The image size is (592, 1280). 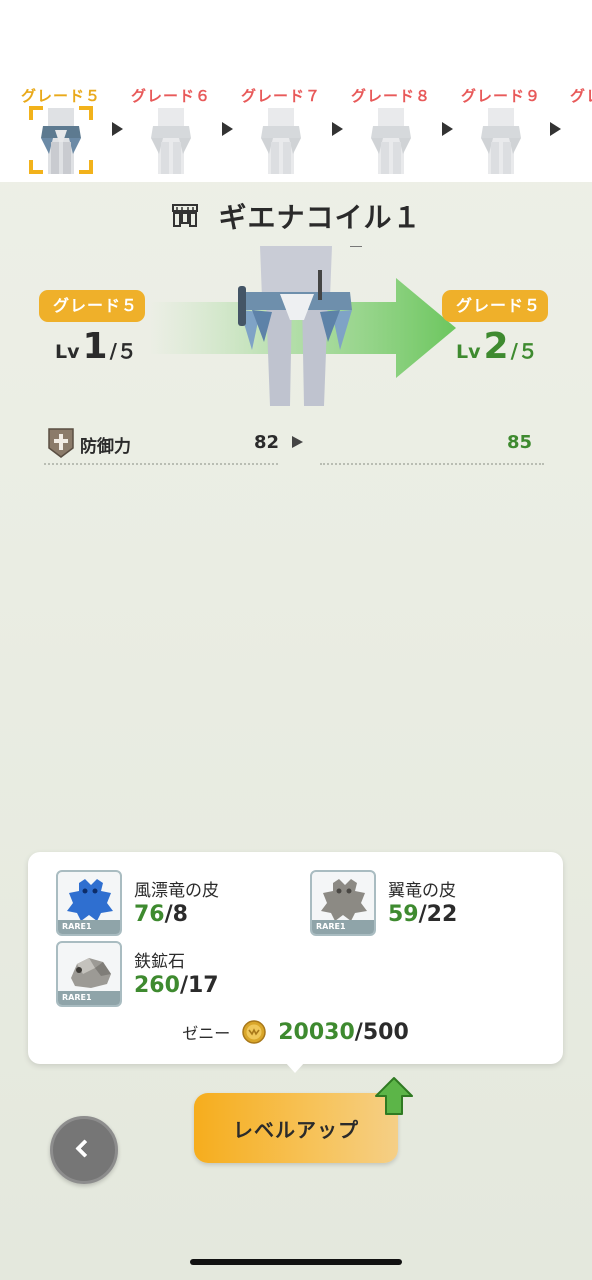 I want to click on zenny-have: 20030, so click(x=316, y=1032).